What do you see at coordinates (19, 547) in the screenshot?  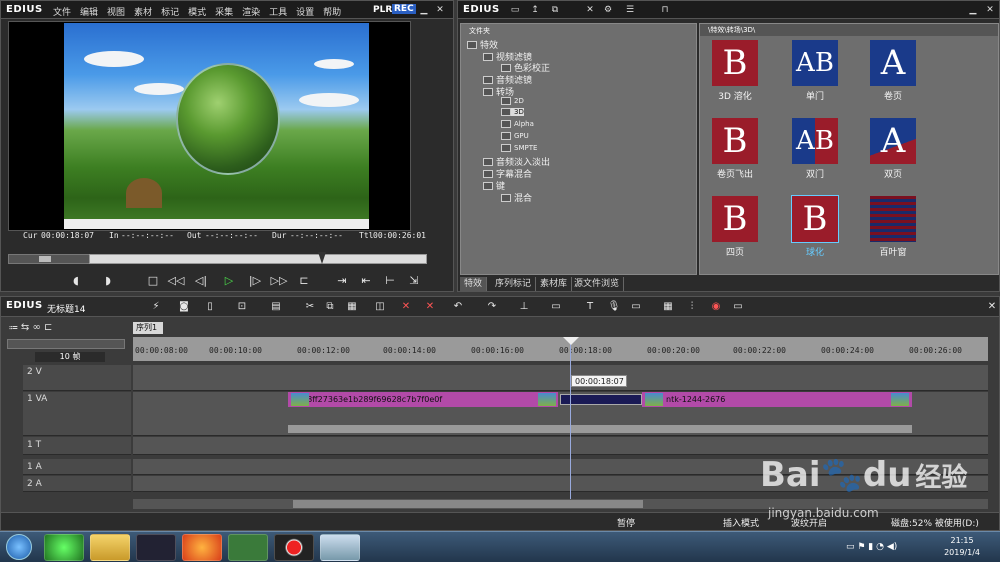 I see `start-button` at bounding box center [19, 547].